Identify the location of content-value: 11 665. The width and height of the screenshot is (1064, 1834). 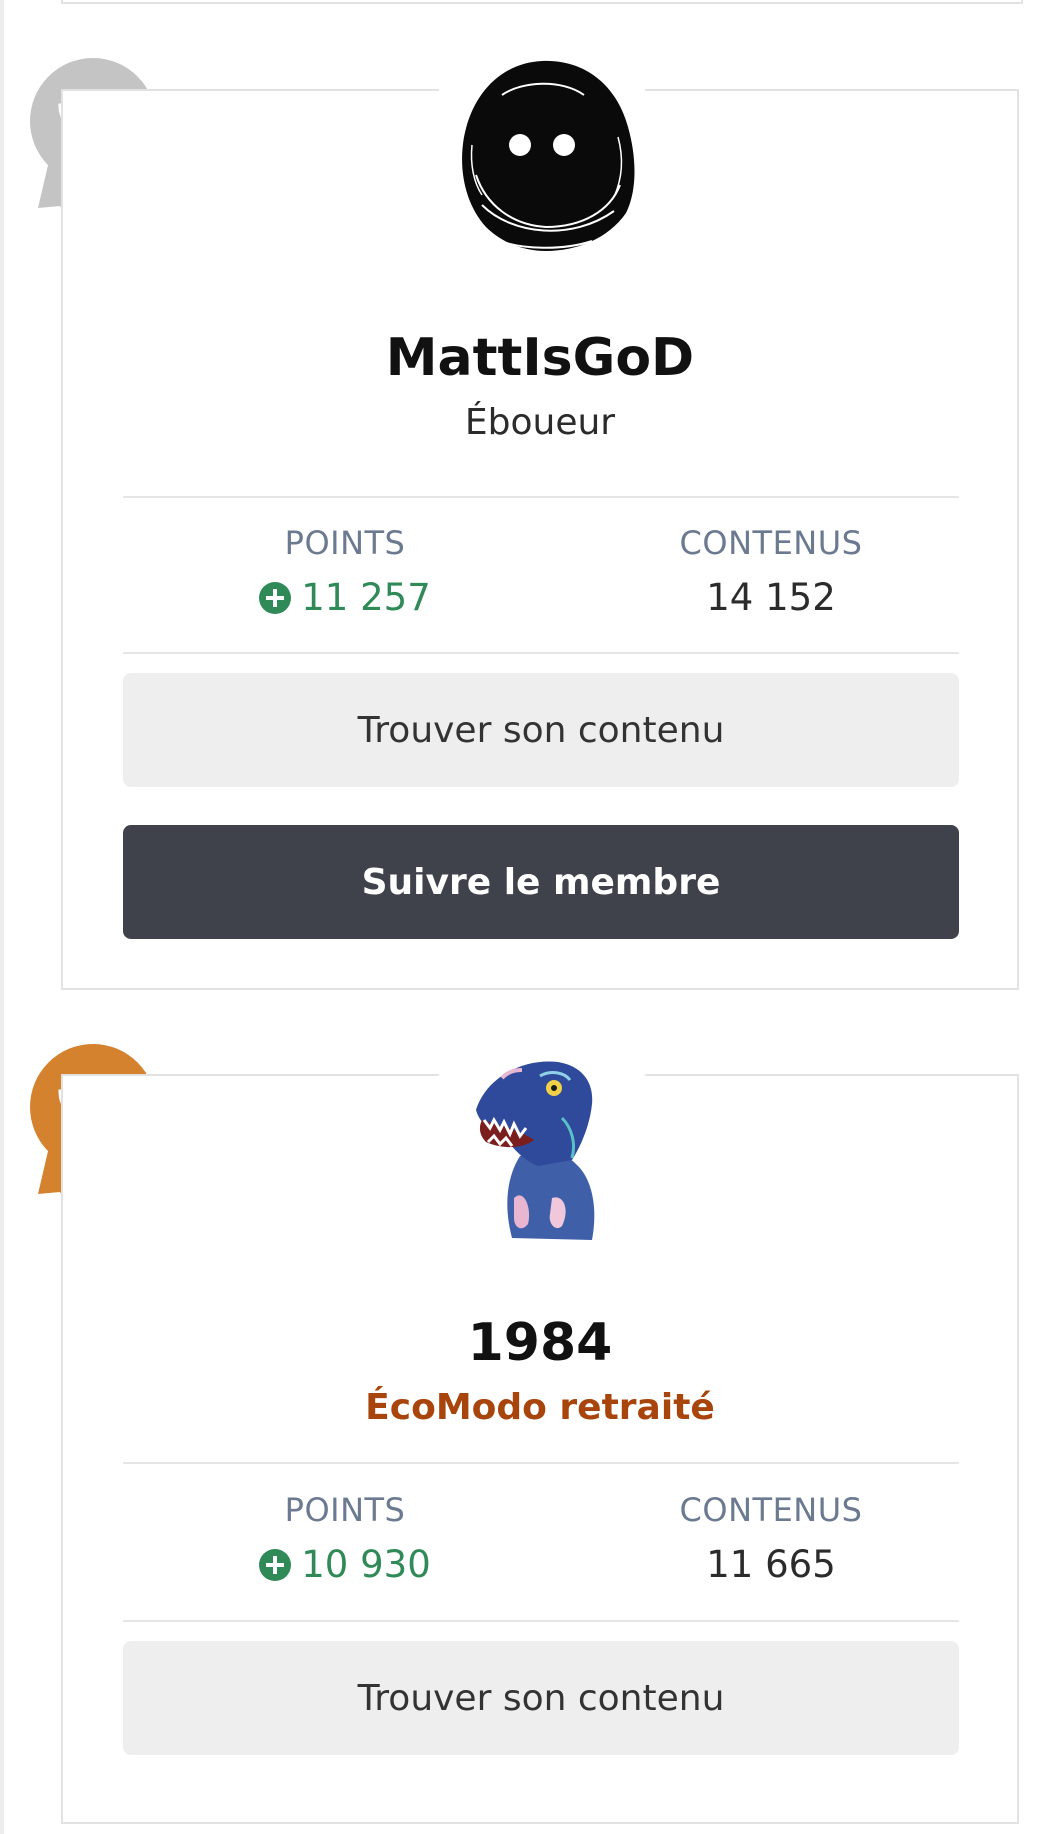
(771, 1565).